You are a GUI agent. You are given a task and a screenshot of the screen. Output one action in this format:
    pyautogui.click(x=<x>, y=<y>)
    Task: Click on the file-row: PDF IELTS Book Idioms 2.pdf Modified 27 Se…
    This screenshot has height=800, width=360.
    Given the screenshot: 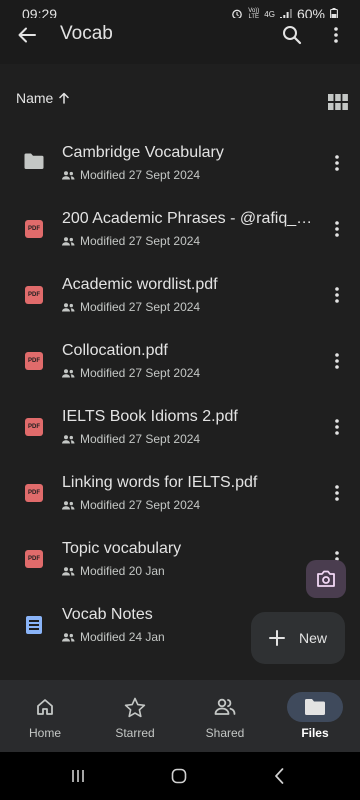 What is the action you would take?
    pyautogui.click(x=180, y=427)
    